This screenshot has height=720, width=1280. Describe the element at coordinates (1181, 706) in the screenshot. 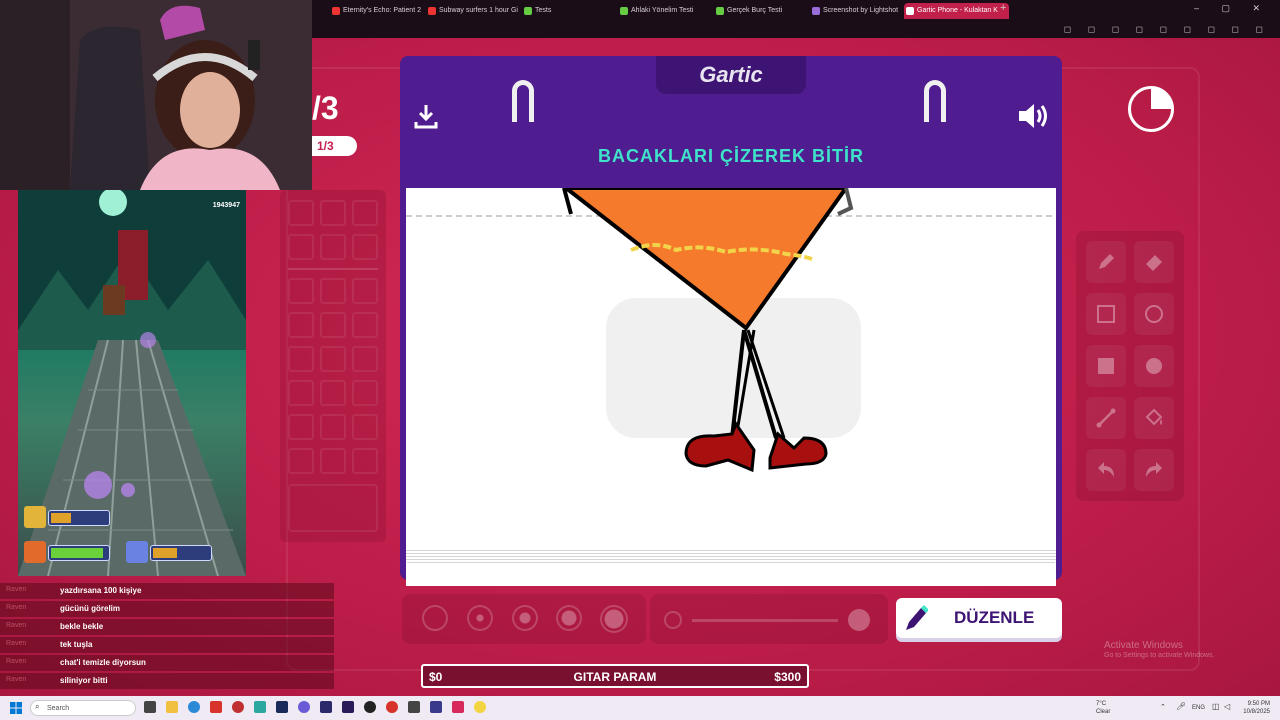

I see `microphone-icon: 🎤︎` at that location.